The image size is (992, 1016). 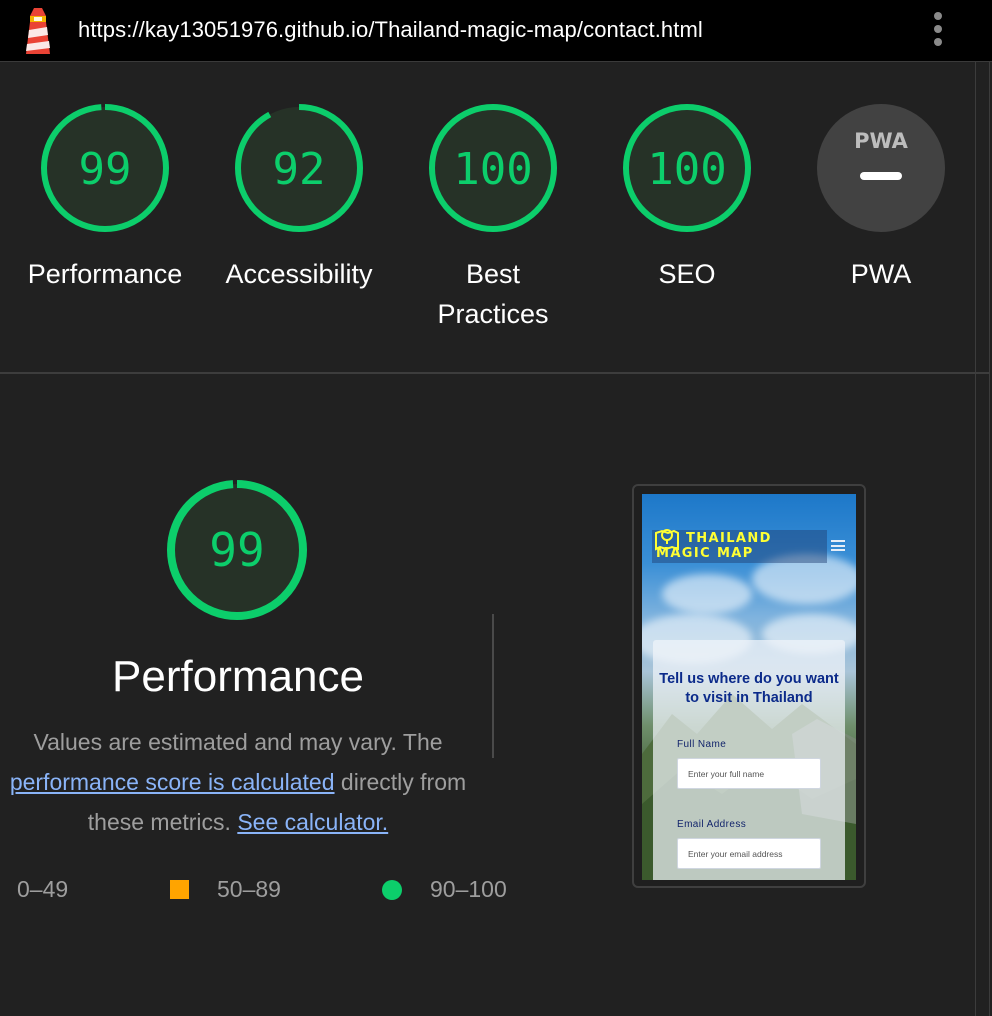 What do you see at coordinates (705, 553) in the screenshot?
I see `brand-line2: MAGIC MAP` at bounding box center [705, 553].